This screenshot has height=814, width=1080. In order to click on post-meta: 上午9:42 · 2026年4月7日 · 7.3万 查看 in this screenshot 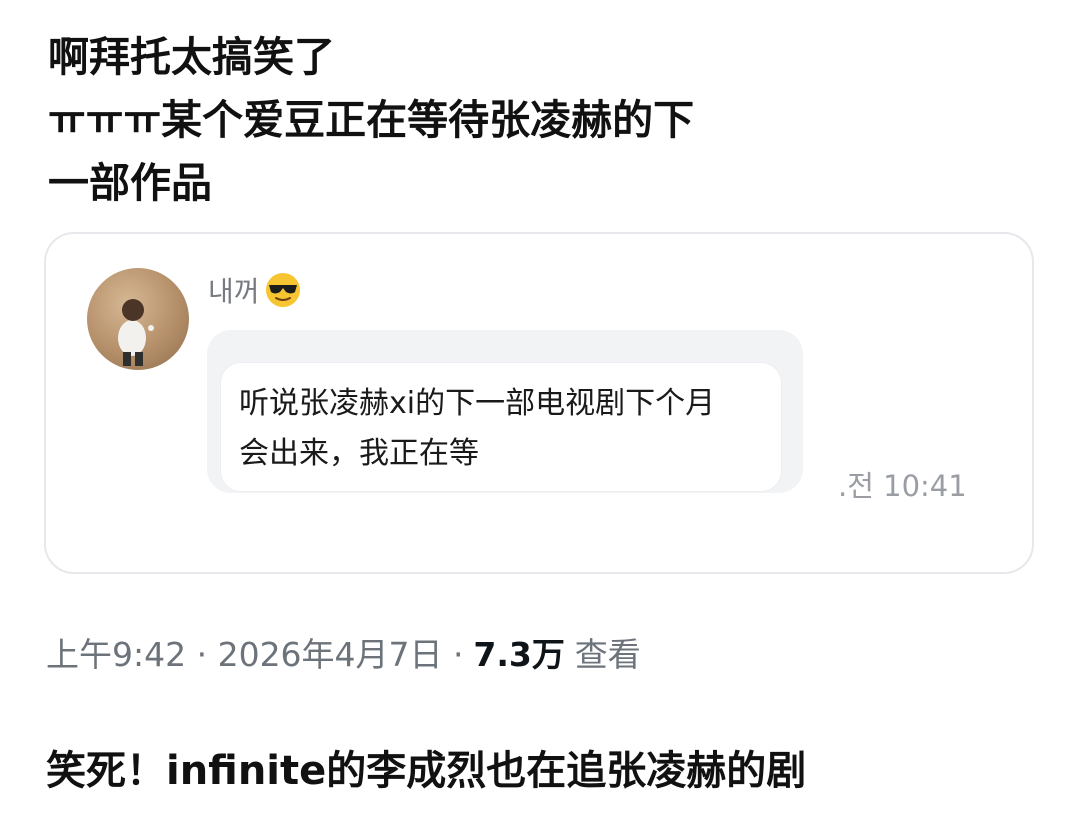, I will do `click(343, 652)`.